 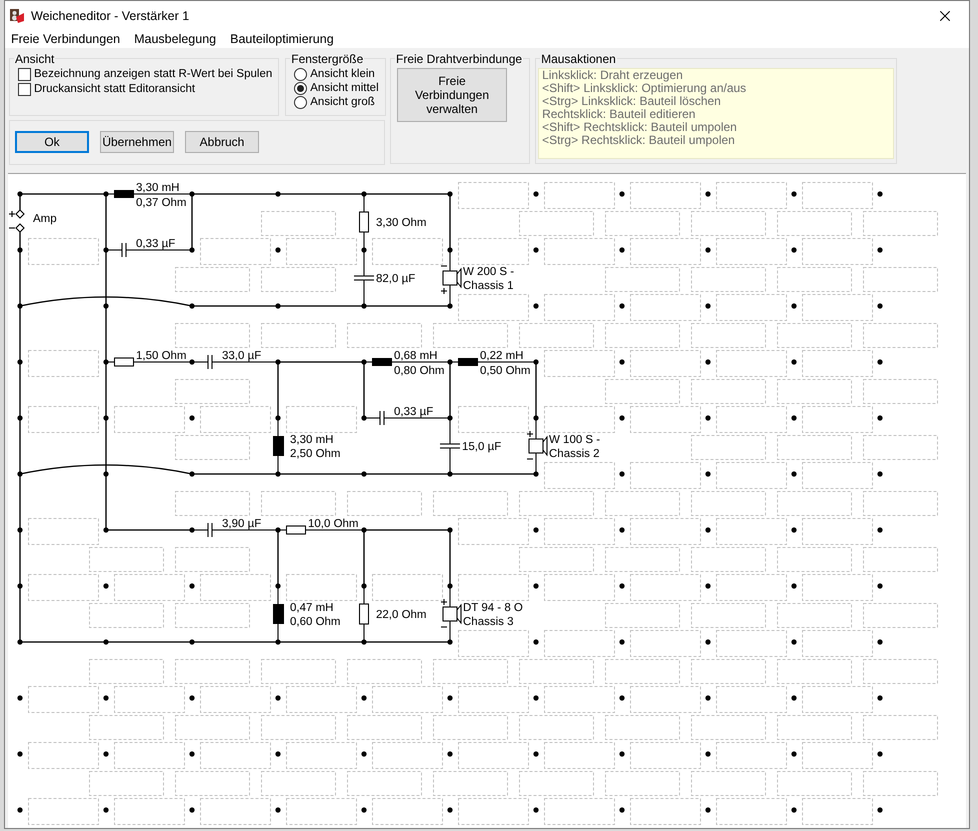 I want to click on manage-connections-button: Freie Verbindungen verwalten, so click(x=452, y=95).